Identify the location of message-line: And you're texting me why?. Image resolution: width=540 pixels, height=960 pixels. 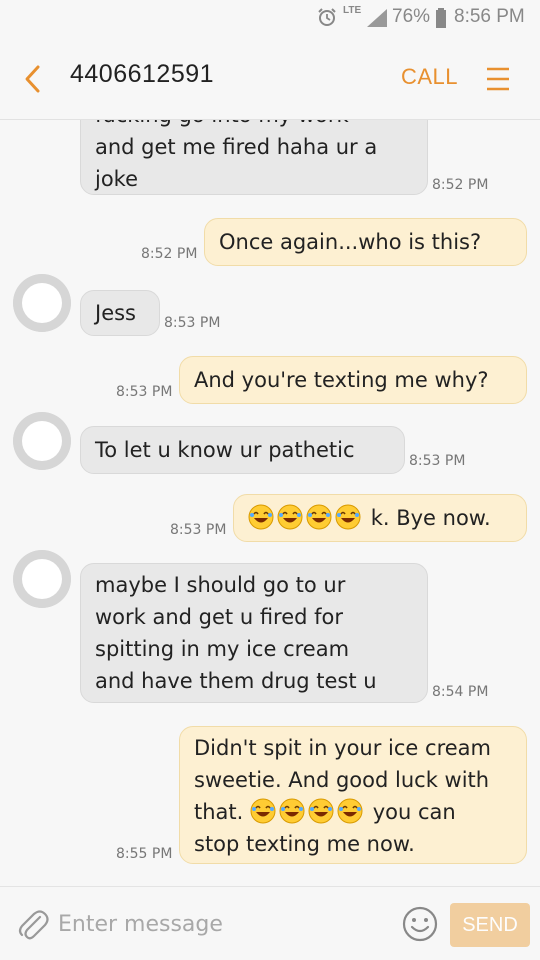
(341, 380).